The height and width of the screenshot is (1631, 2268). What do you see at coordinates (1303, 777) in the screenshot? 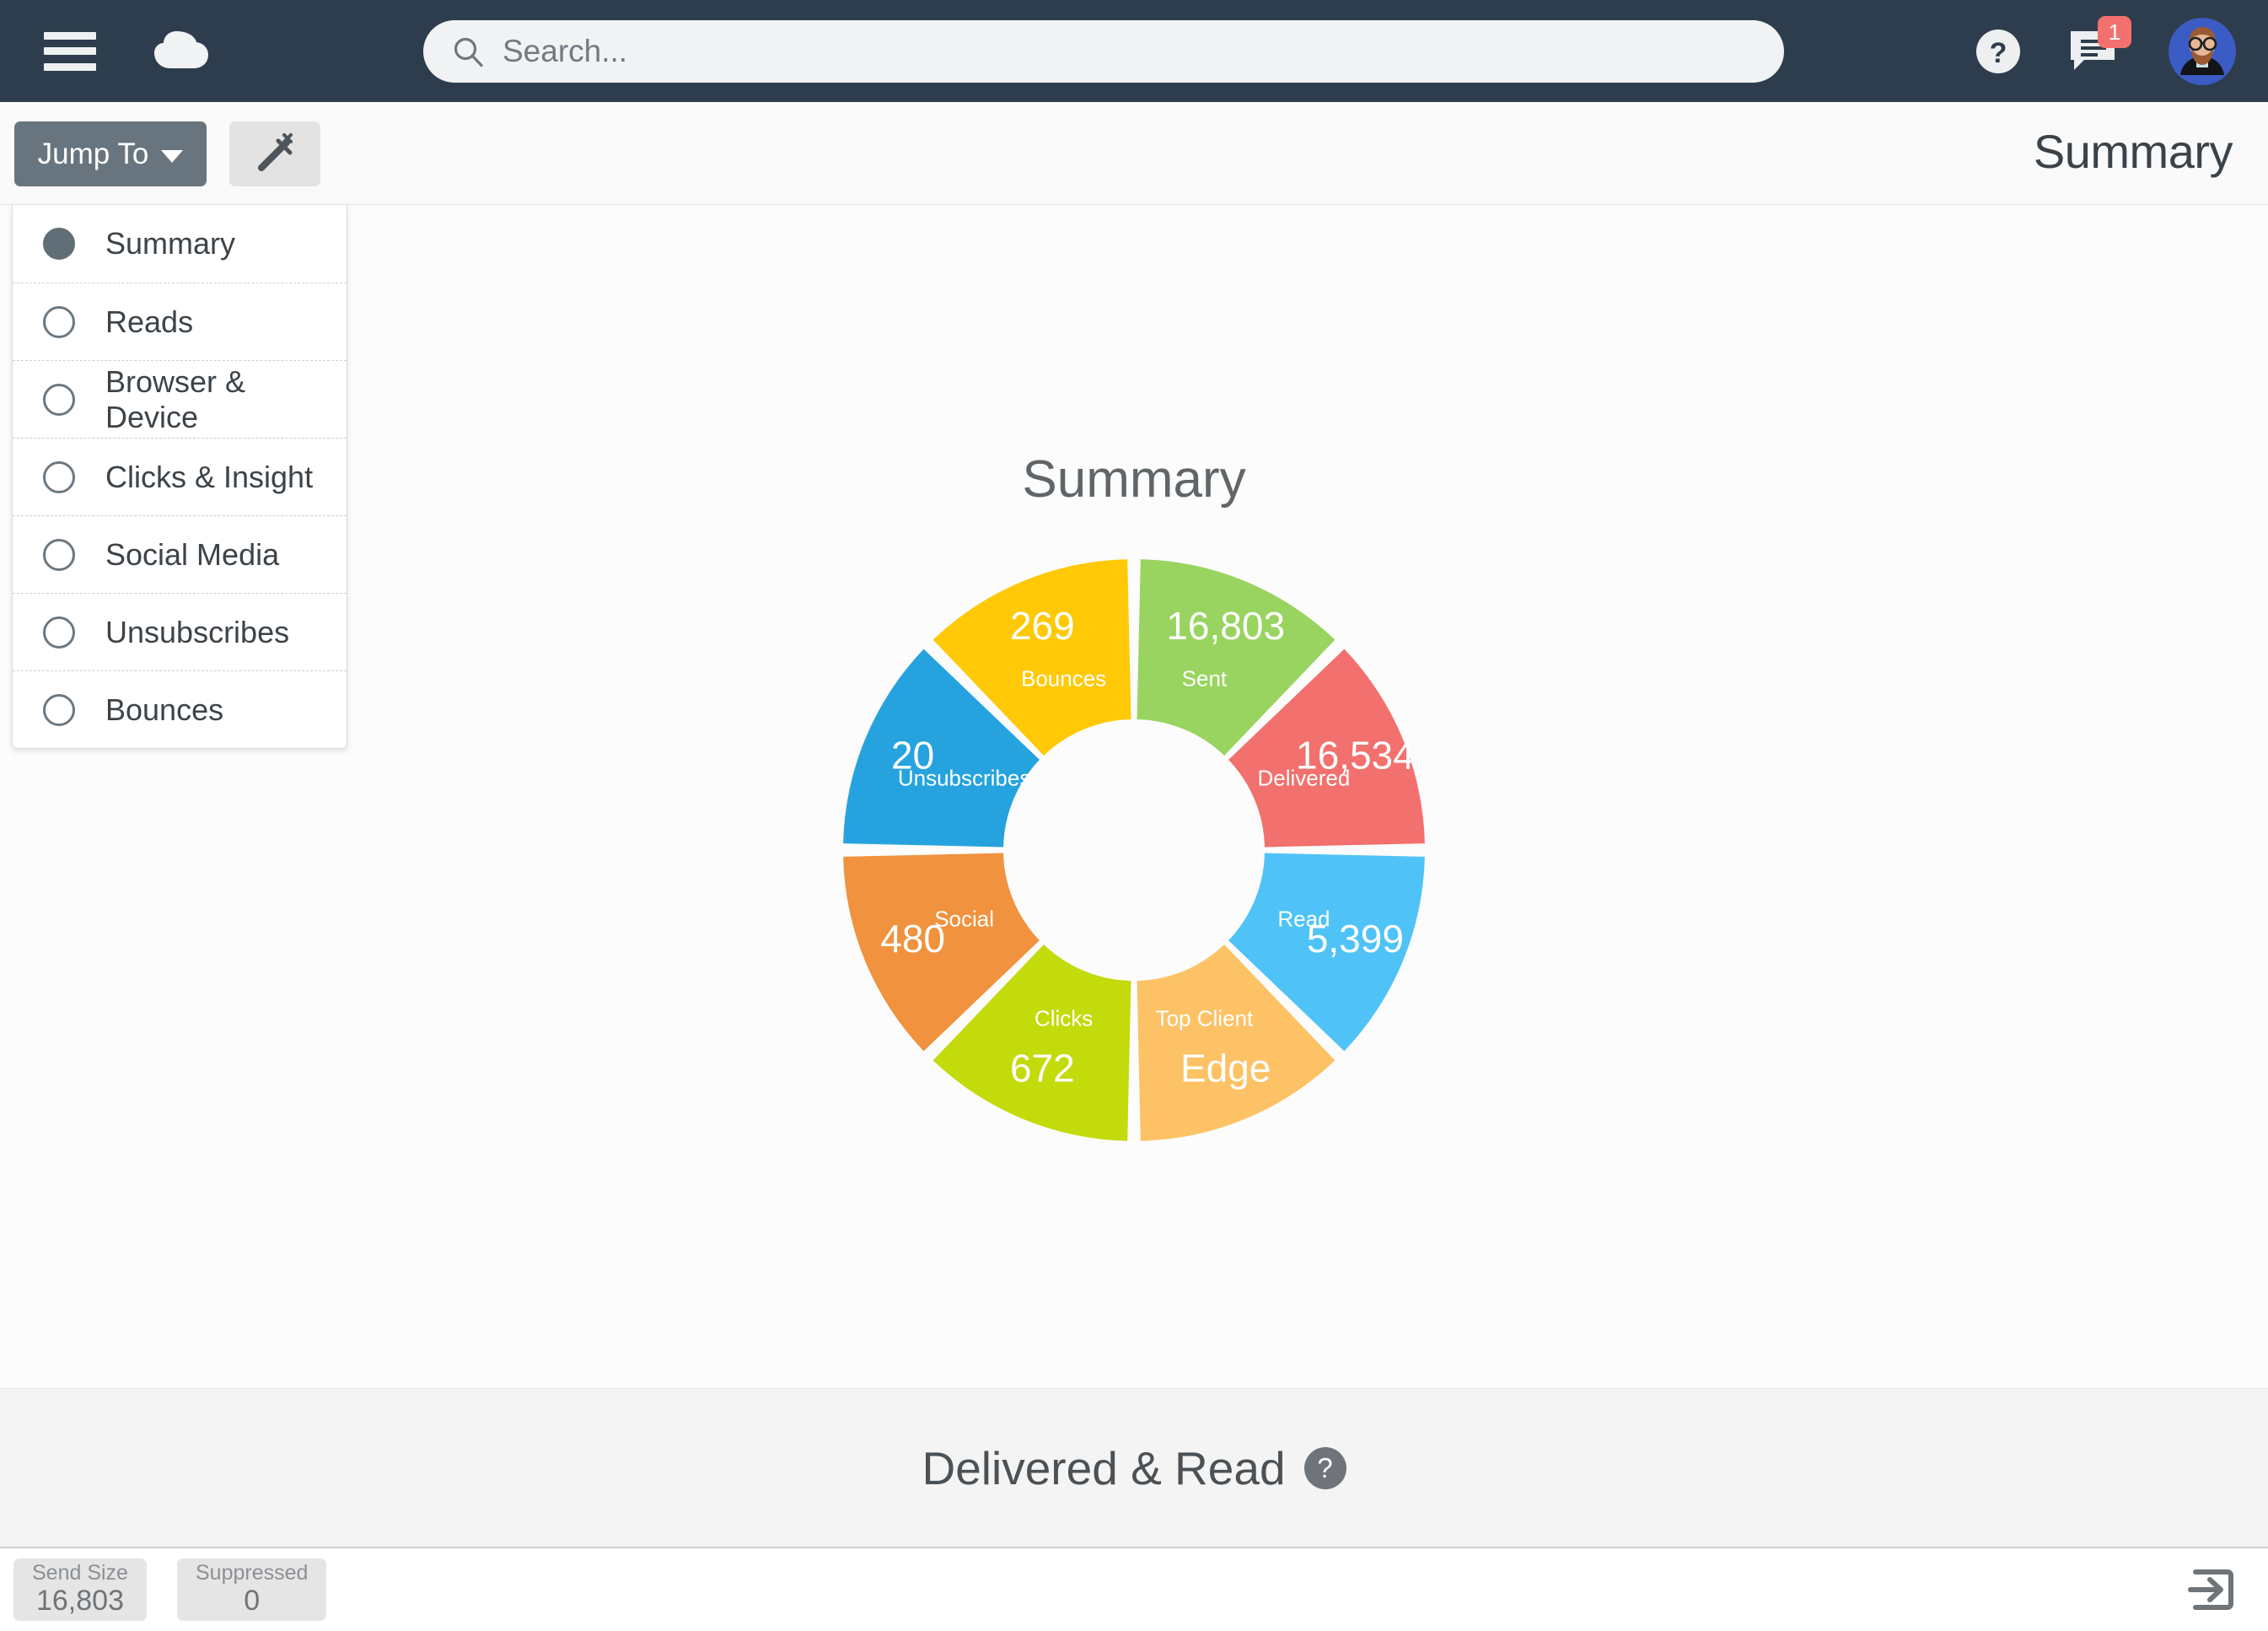
I see `segment-label: Delivered` at bounding box center [1303, 777].